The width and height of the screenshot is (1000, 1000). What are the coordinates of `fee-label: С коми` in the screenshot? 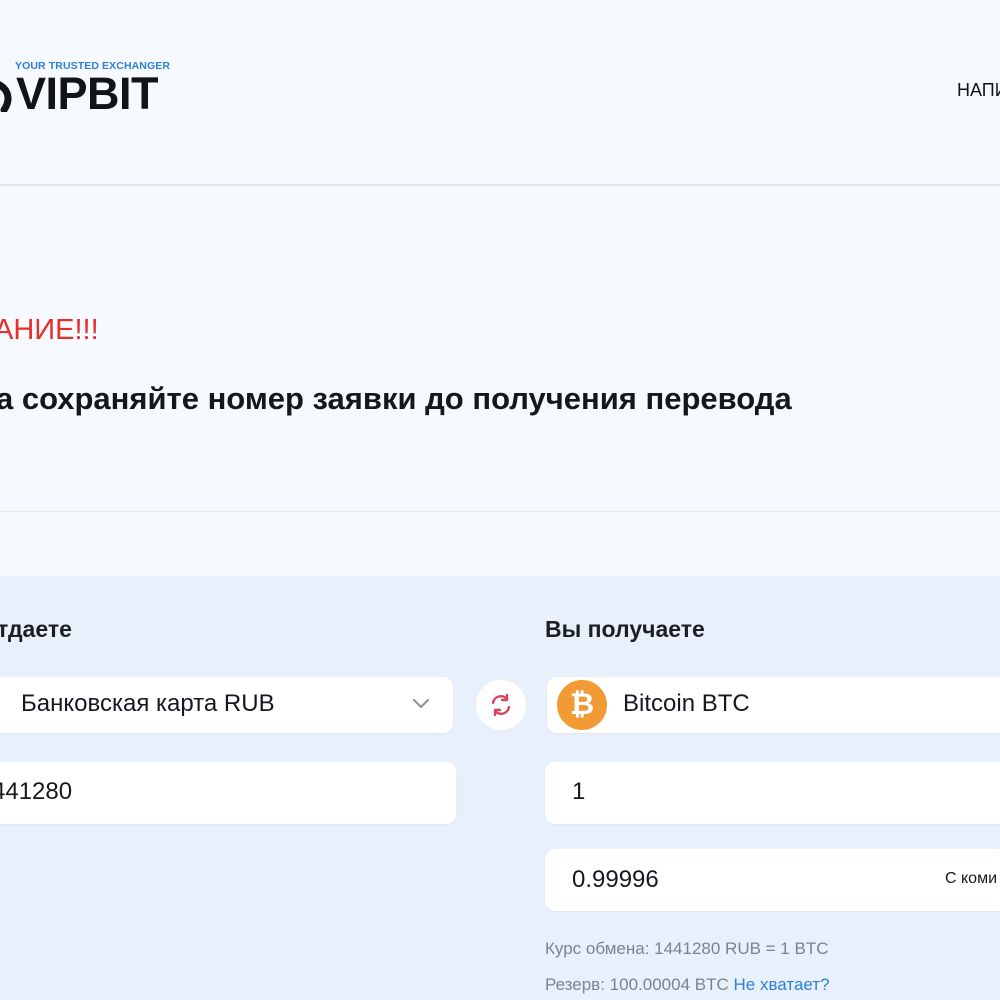 It's located at (971, 878).